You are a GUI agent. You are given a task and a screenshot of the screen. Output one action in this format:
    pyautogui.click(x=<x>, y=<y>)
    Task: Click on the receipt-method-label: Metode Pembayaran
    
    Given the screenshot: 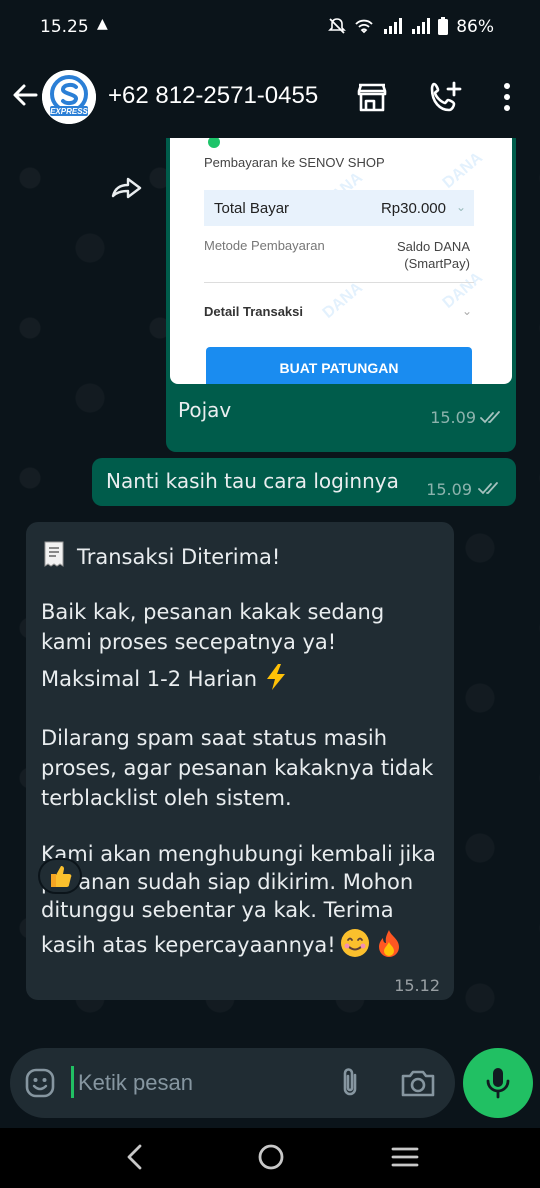 What is the action you would take?
    pyautogui.click(x=264, y=245)
    